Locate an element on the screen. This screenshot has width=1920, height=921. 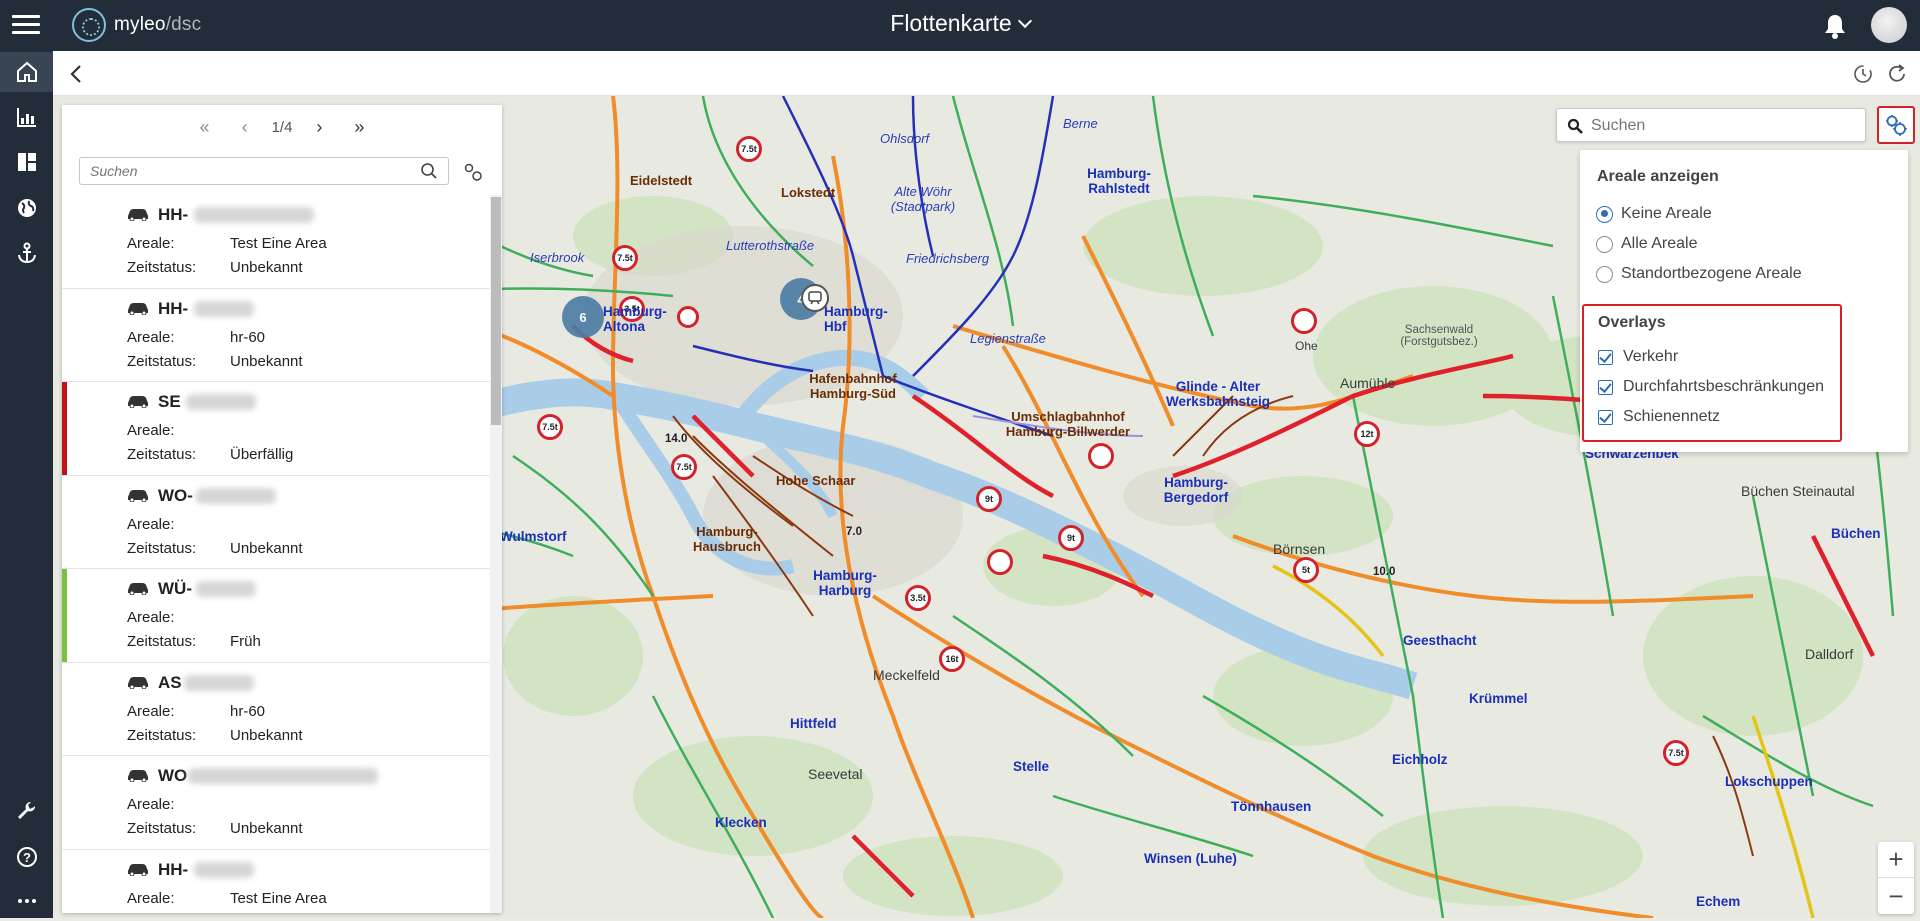
road-label: 10.0 is located at coordinates (1384, 572).